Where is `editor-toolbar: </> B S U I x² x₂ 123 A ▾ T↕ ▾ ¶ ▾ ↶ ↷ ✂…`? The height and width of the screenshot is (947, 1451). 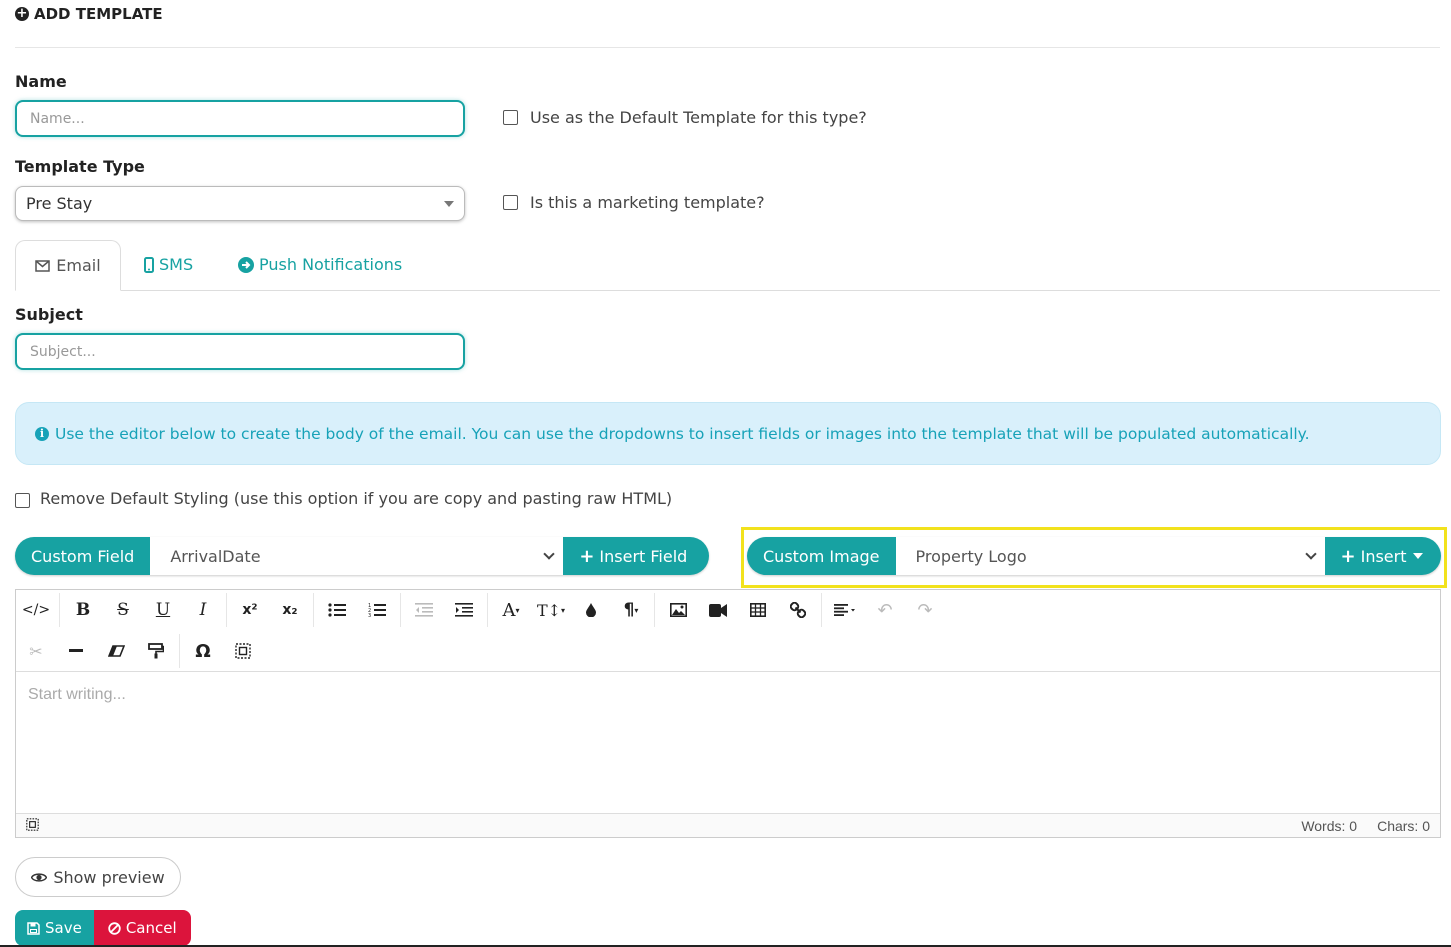 editor-toolbar: </> B S U I x² x₂ 123 A ▾ T↕ ▾ ¶ ▾ ↶ ↷ ✂… is located at coordinates (728, 631).